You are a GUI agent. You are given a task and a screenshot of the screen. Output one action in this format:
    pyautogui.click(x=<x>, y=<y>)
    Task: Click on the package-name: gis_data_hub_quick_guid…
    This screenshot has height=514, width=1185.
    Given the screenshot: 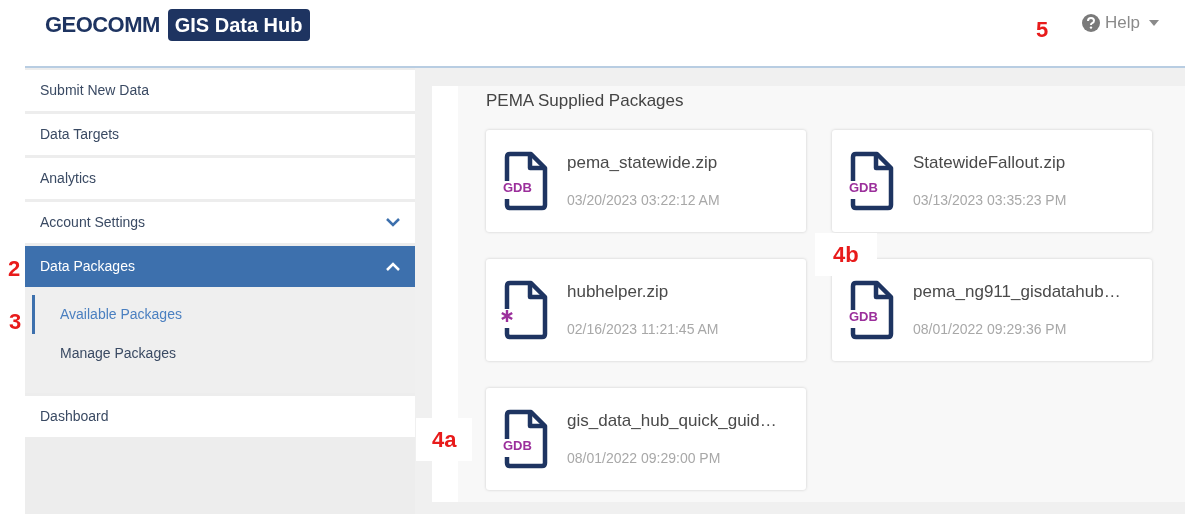 What is the action you would take?
    pyautogui.click(x=672, y=421)
    